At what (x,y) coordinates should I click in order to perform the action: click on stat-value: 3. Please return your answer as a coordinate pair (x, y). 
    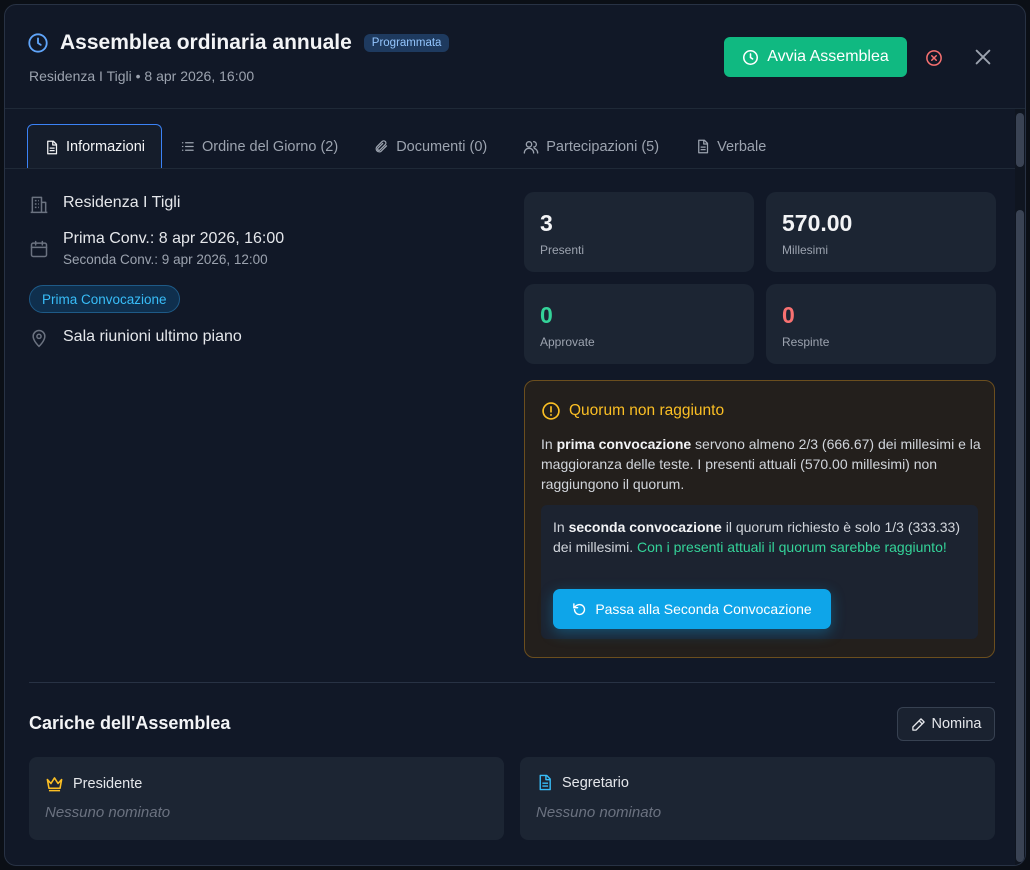
    Looking at the image, I should click on (546, 223).